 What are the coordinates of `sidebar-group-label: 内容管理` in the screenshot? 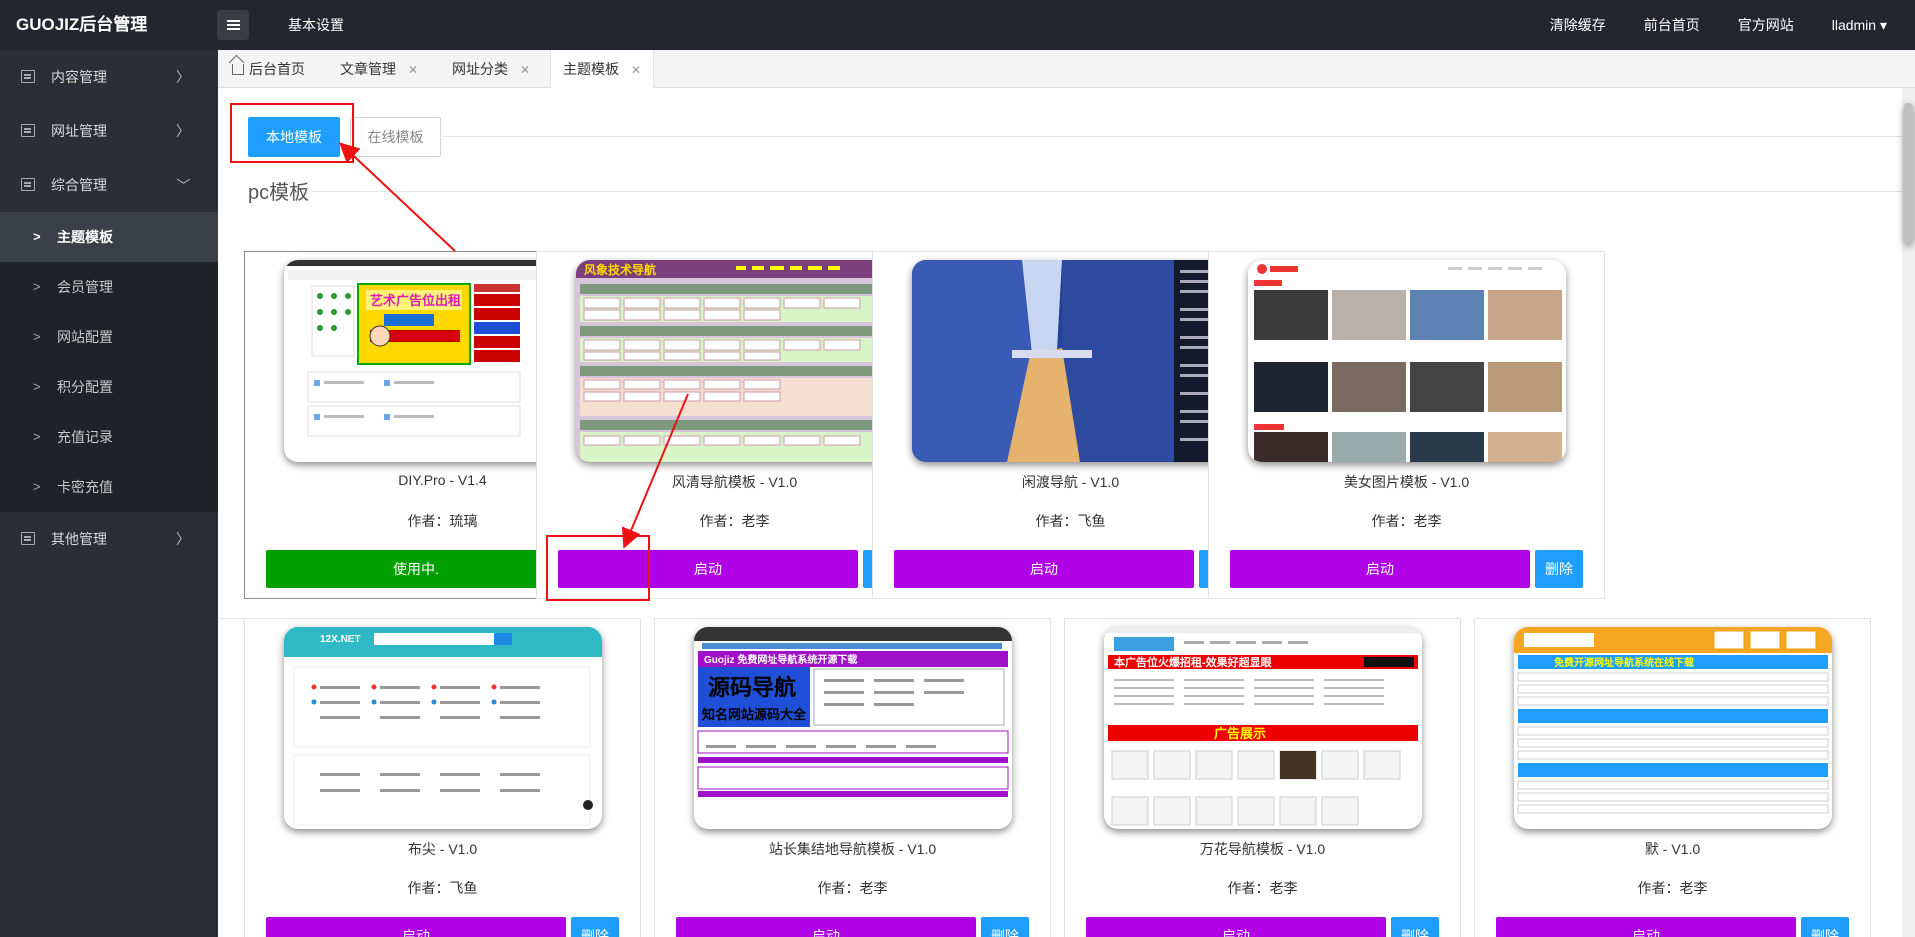 It's located at (79, 77).